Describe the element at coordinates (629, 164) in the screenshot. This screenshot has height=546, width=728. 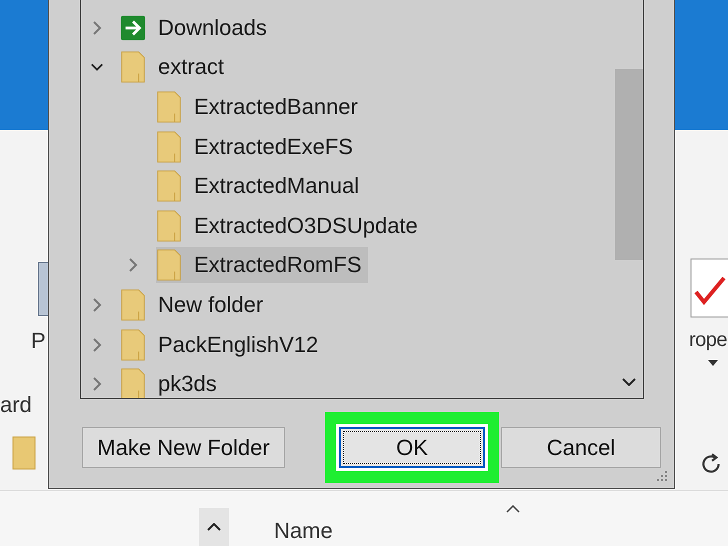
I see `scroll-thumb` at that location.